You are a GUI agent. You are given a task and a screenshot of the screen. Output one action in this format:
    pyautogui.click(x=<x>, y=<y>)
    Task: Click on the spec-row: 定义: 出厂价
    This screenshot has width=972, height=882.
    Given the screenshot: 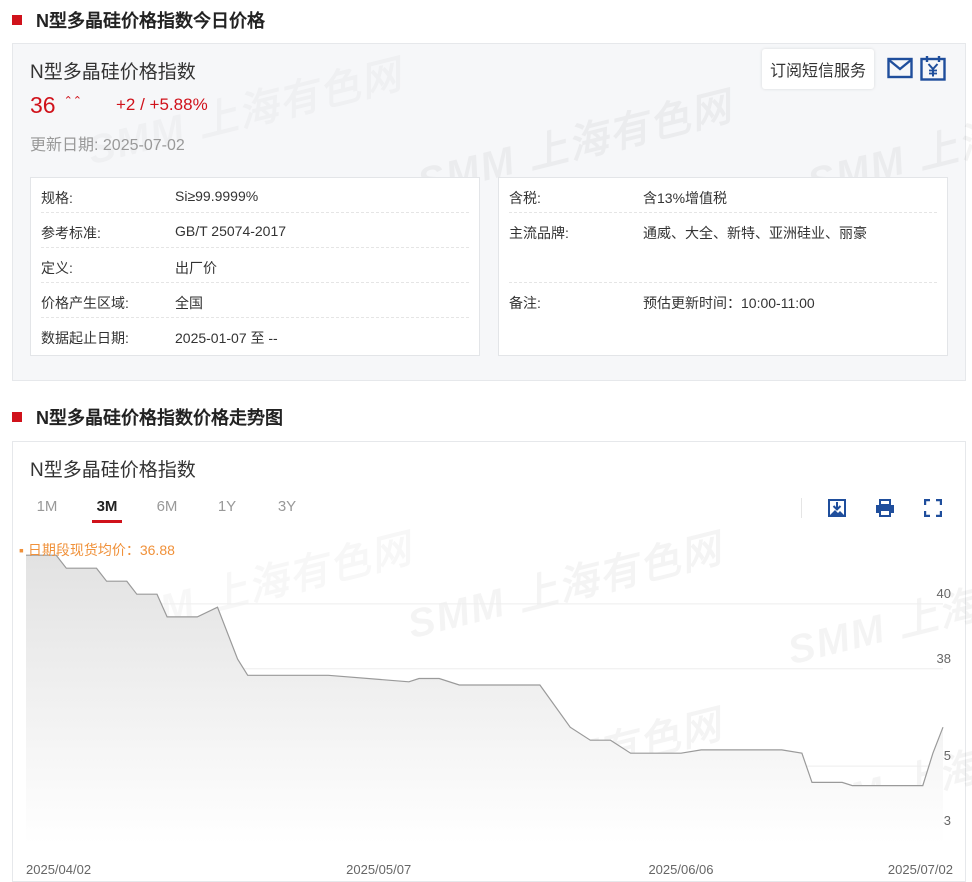 What is the action you would take?
    pyautogui.click(x=255, y=265)
    